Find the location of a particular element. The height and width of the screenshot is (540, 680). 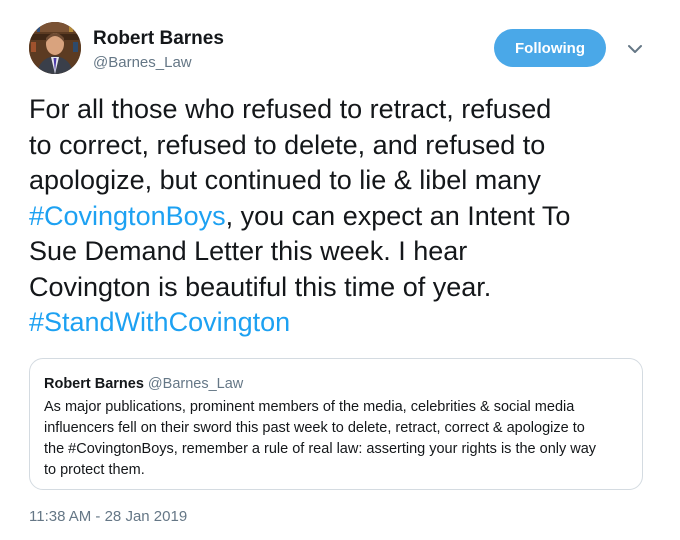

quoted-tweet-header: Robert Barnes @Barnes_Law is located at coordinates (143, 384).